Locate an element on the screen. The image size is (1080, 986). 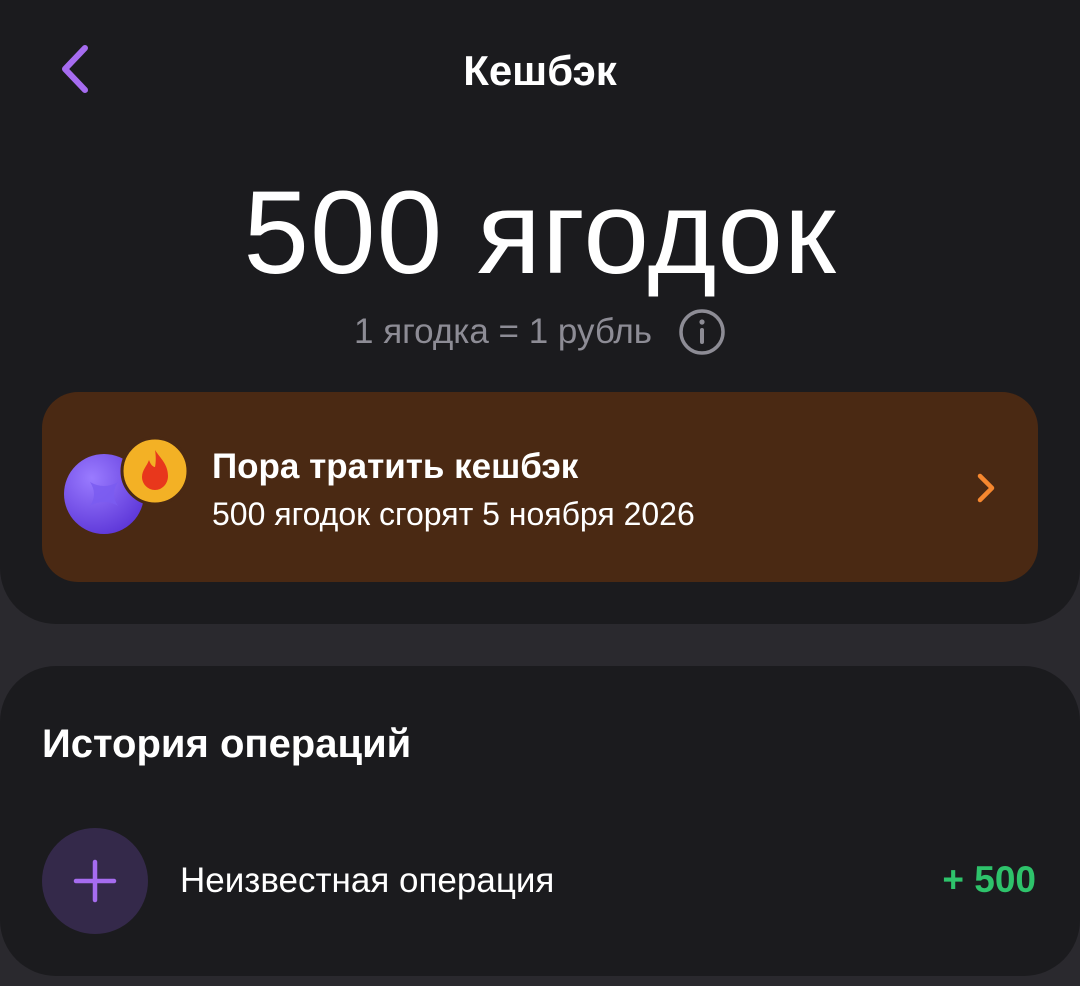
info-icon is located at coordinates (702, 332).